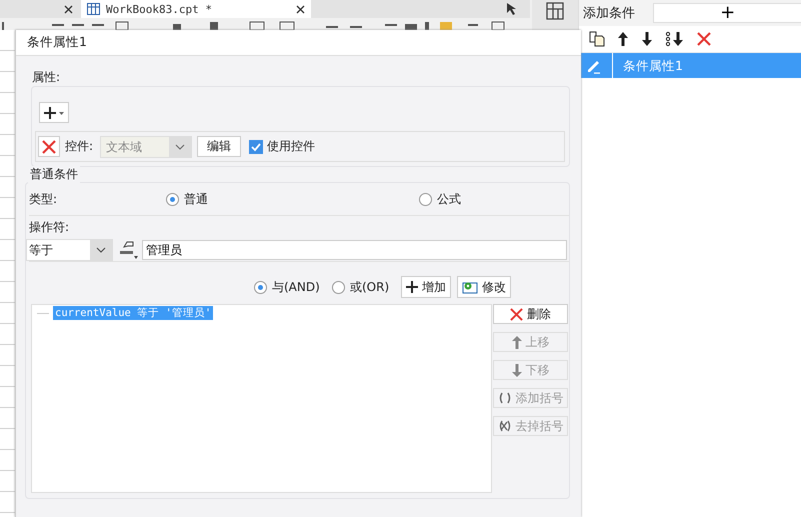 Image resolution: width=801 pixels, height=517 pixels. What do you see at coordinates (43, 199) in the screenshot?
I see `type-label: 类型:` at bounding box center [43, 199].